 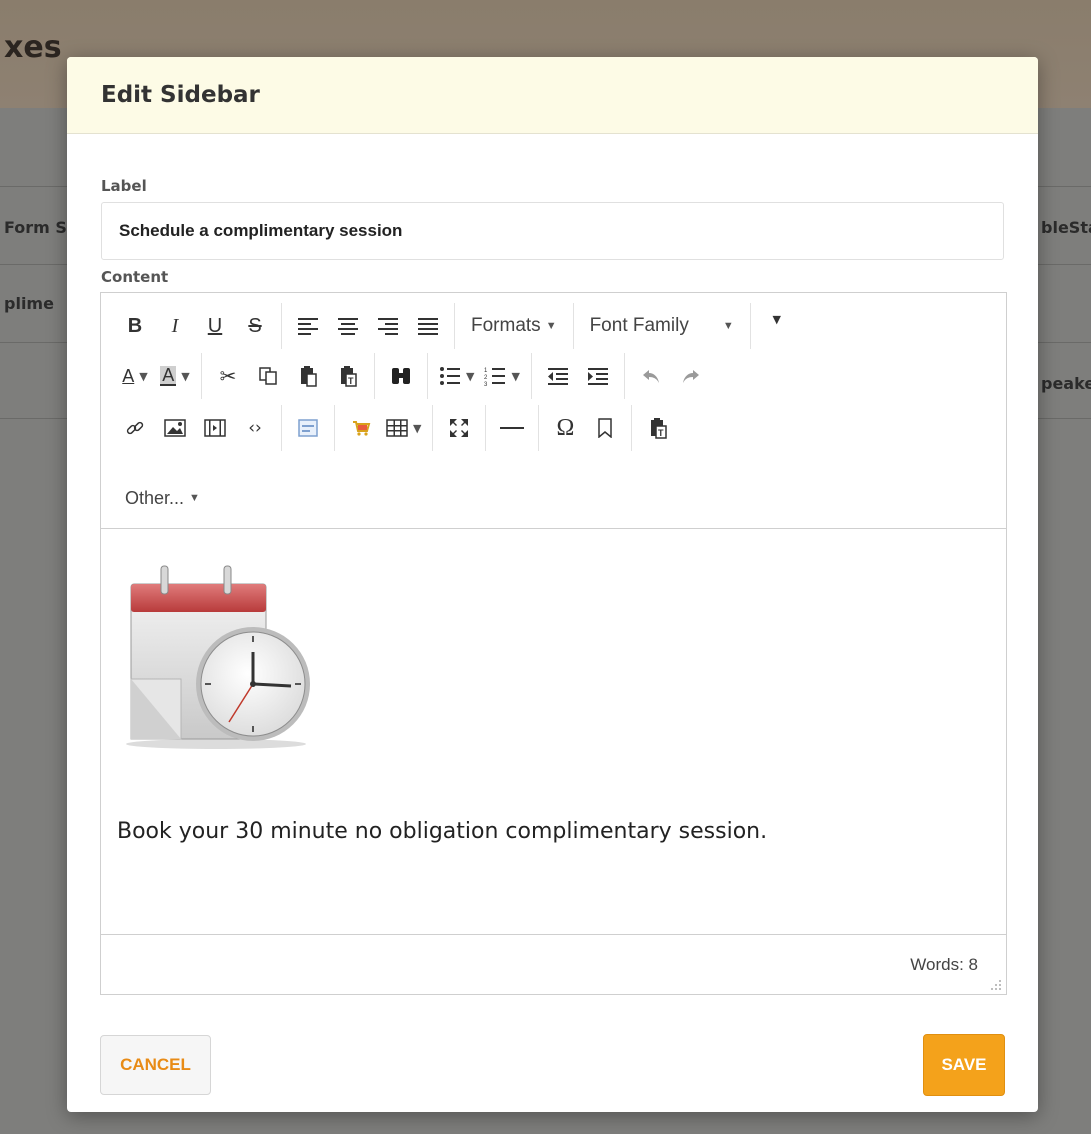 What do you see at coordinates (691, 376) in the screenshot?
I see `redo-icon` at bounding box center [691, 376].